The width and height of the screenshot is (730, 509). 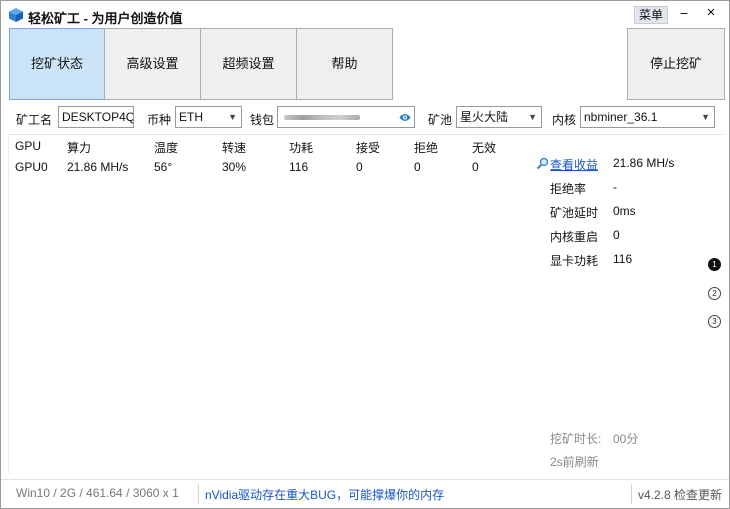 I want to click on minimize-icon: −, so click(x=684, y=13).